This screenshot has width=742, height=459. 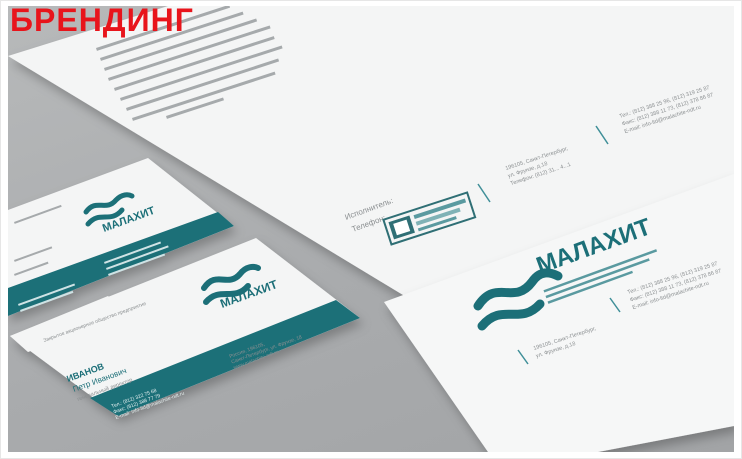 What do you see at coordinates (102, 20) in the screenshot?
I see `page-title: БРЕНДИНГ` at bounding box center [102, 20].